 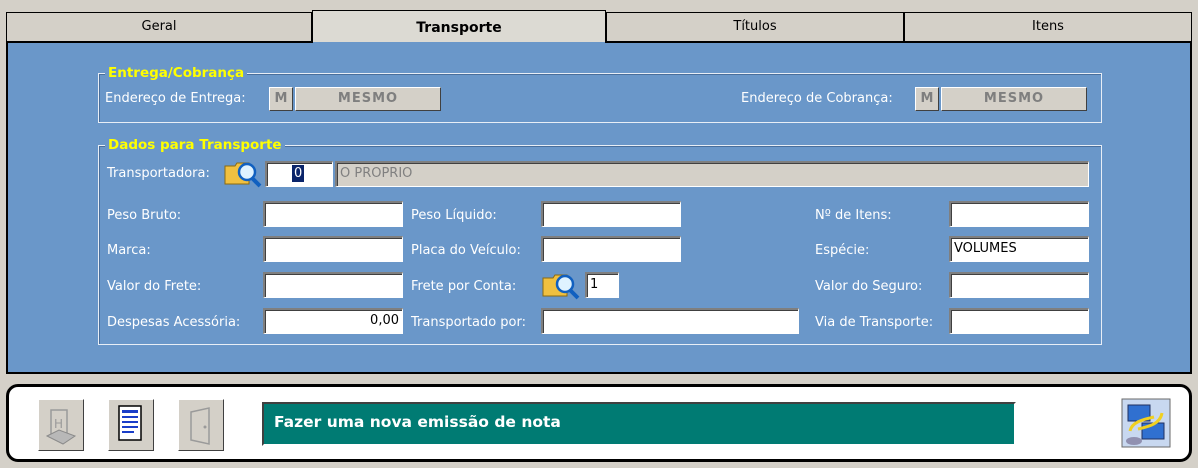 What do you see at coordinates (602, 285) in the screenshot?
I see `frete-conta-field: 1` at bounding box center [602, 285].